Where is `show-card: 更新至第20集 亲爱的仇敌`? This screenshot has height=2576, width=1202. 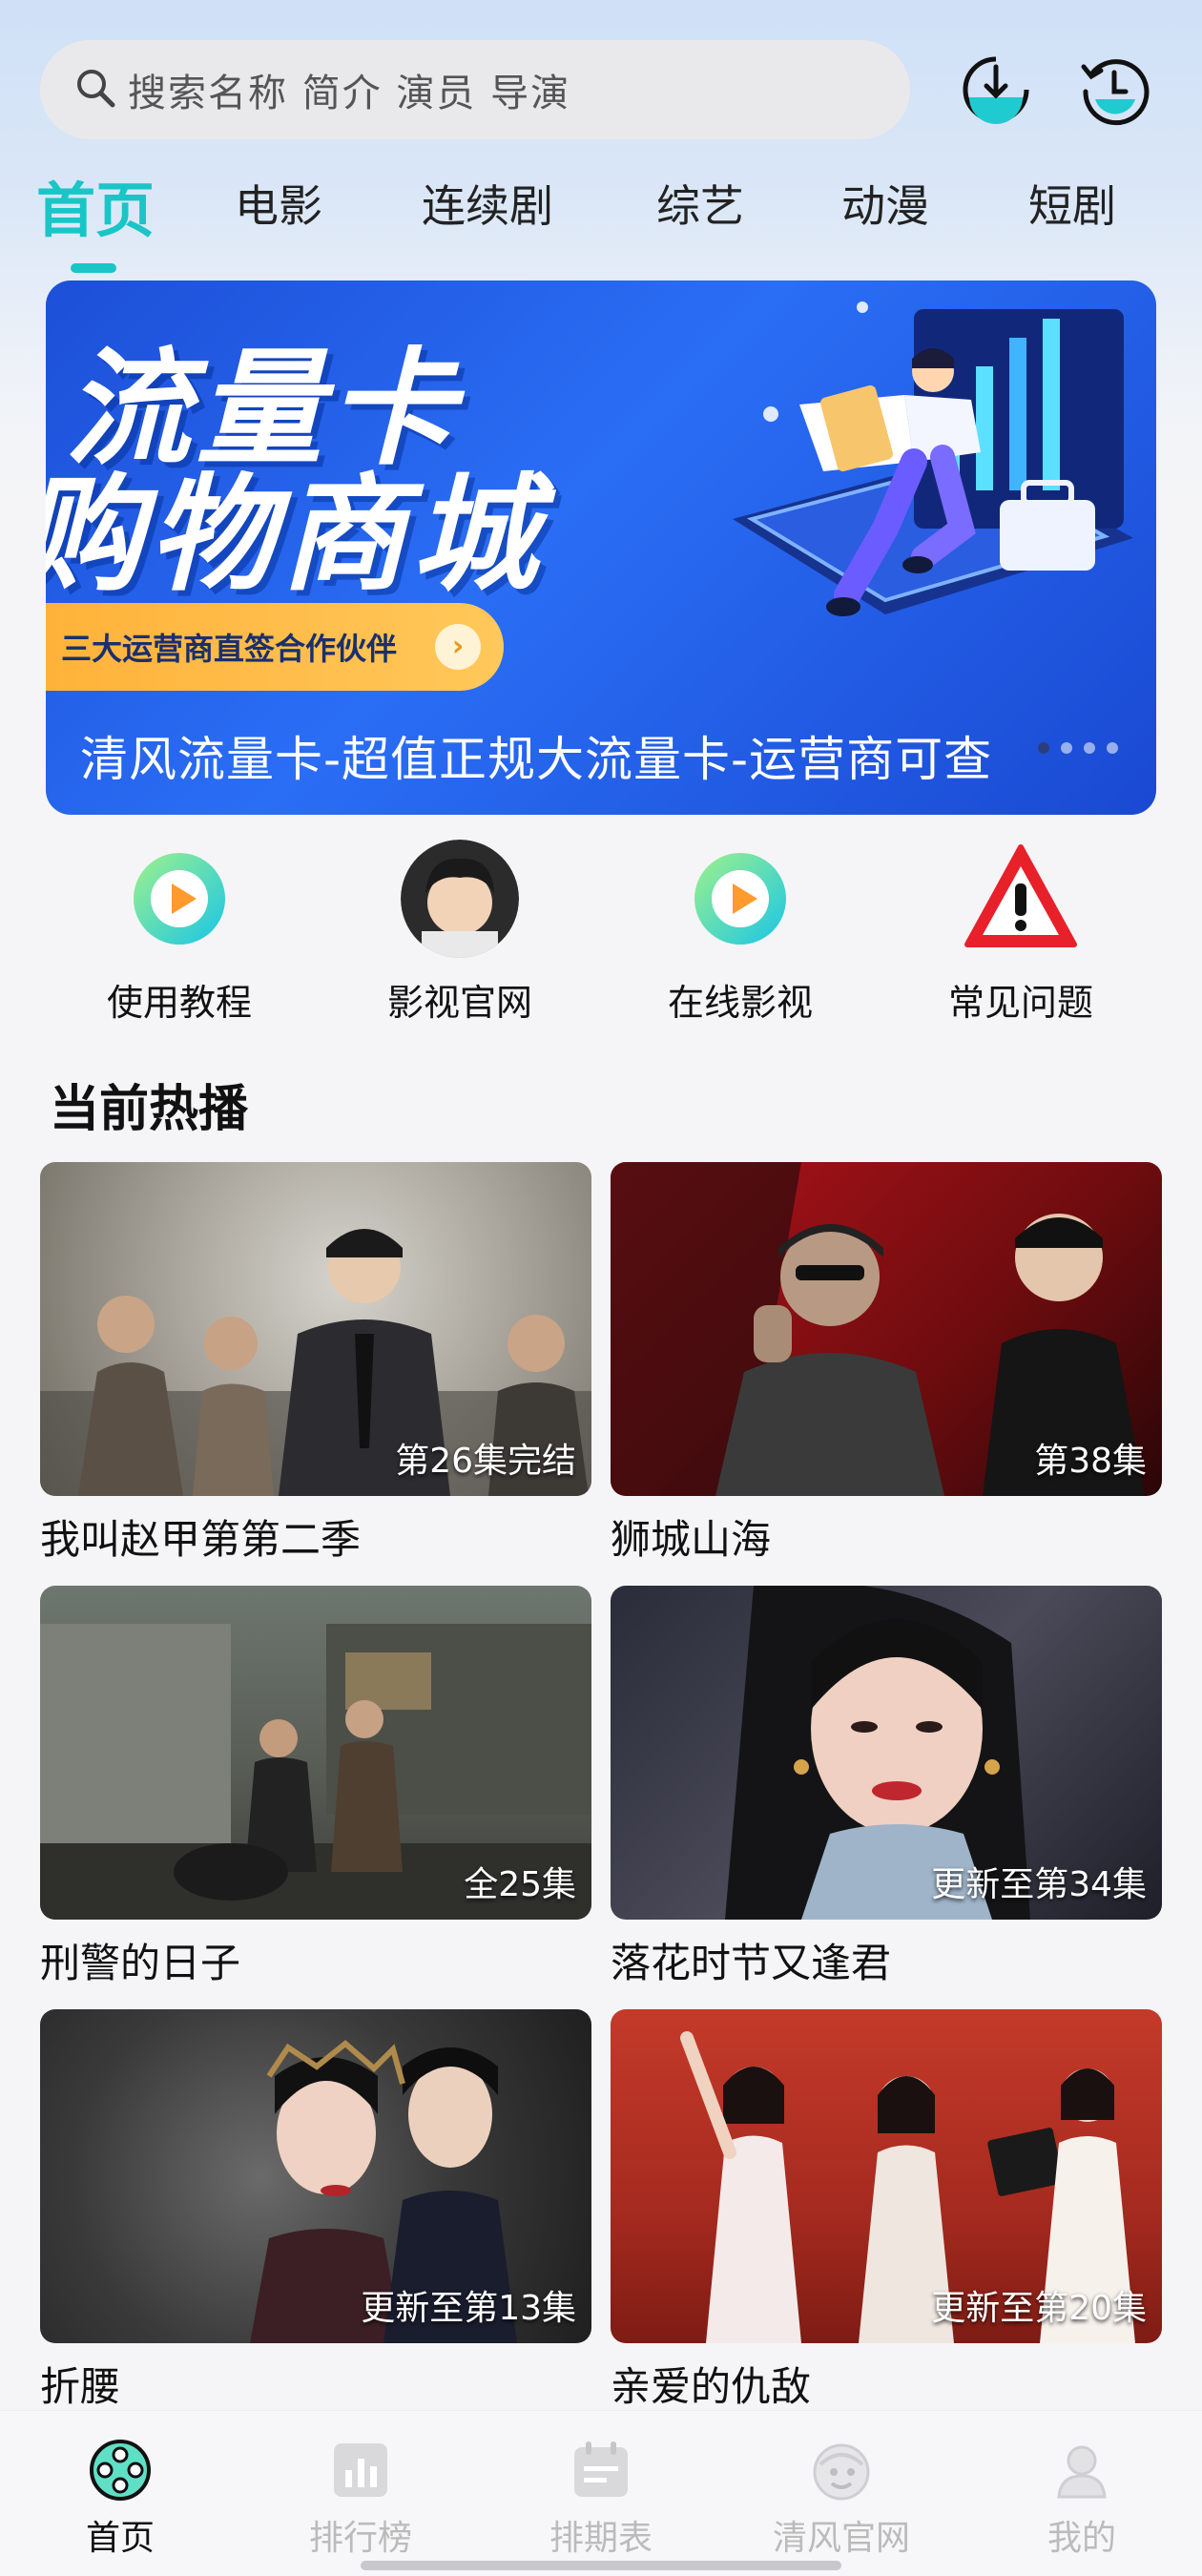
show-card: 更新至第20集 亲爱的仇敌 is located at coordinates (886, 2211).